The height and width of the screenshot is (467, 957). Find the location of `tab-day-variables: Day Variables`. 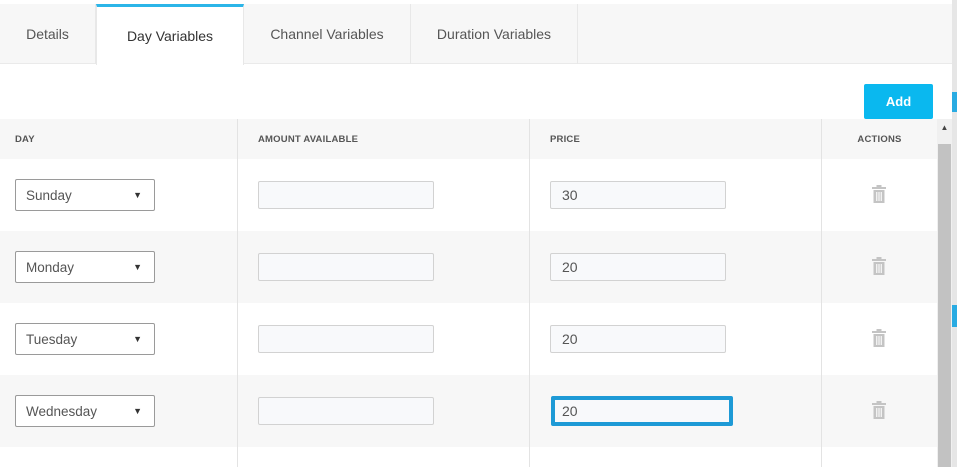

tab-day-variables: Day Variables is located at coordinates (170, 34).